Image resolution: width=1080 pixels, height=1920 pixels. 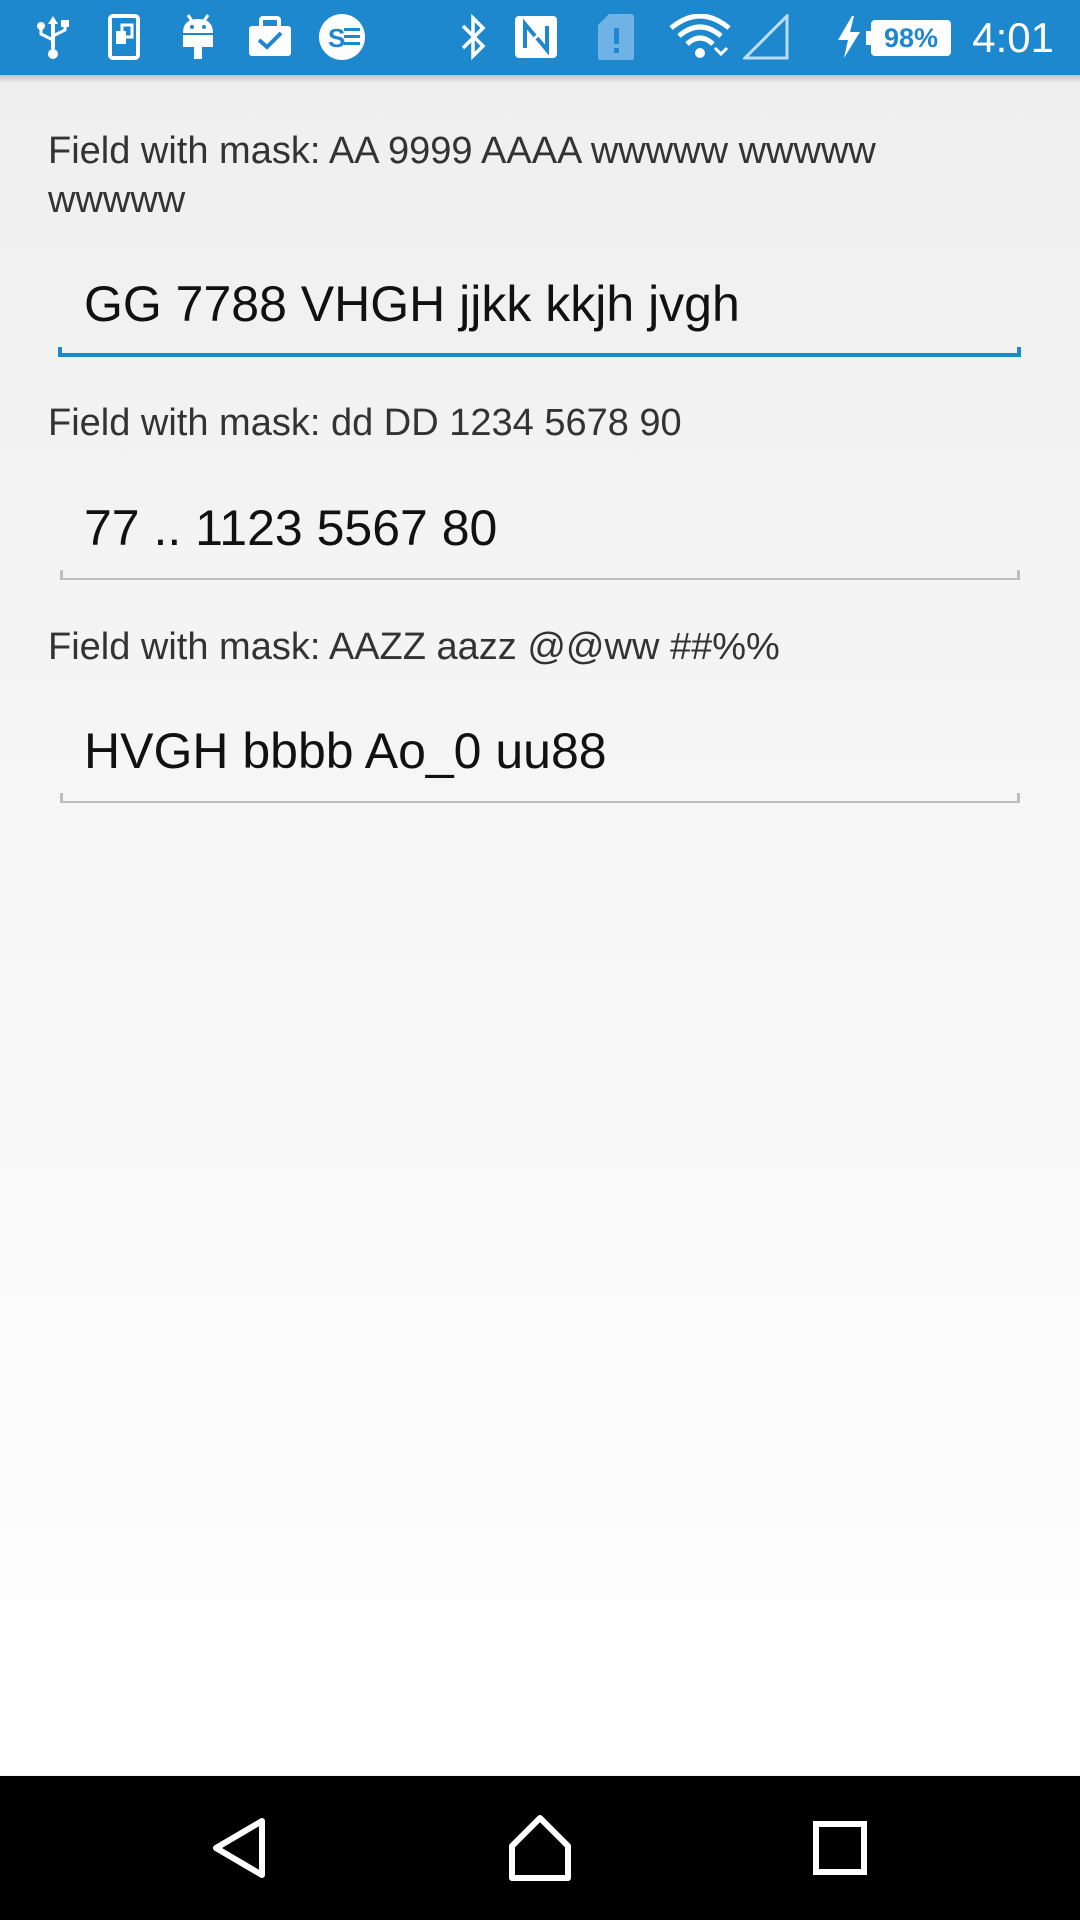 What do you see at coordinates (540, 79) in the screenshot?
I see `status-bar-shadow` at bounding box center [540, 79].